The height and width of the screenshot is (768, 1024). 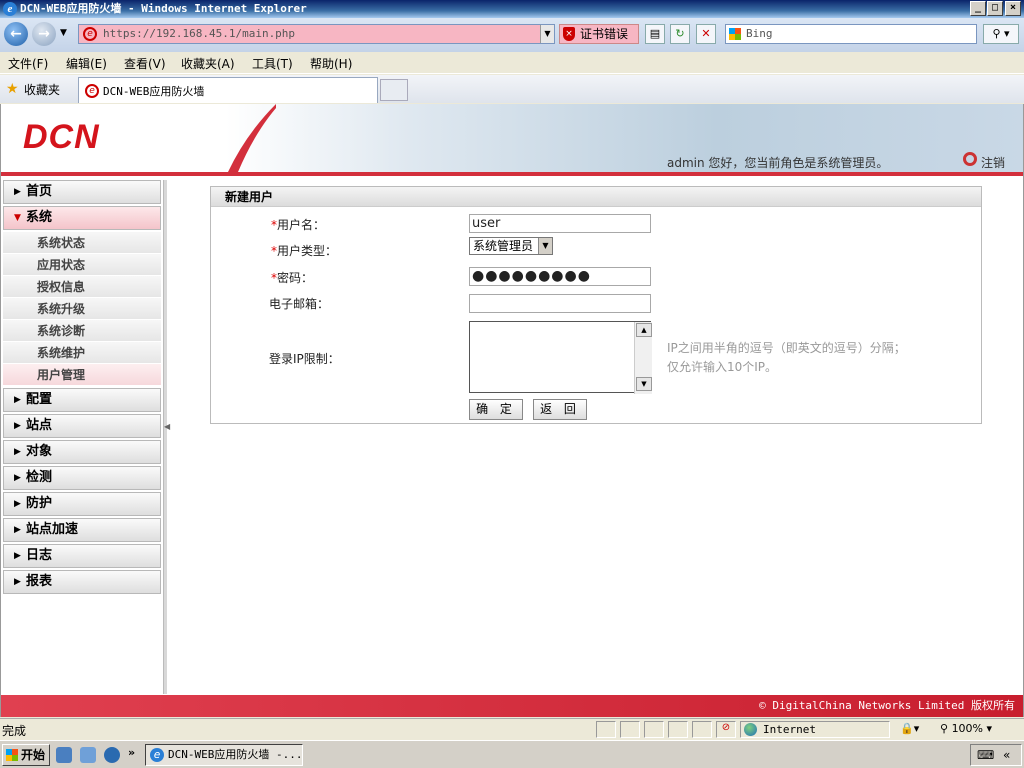 What do you see at coordinates (64, 755) in the screenshot?
I see `ie-quicklaunch-icon` at bounding box center [64, 755].